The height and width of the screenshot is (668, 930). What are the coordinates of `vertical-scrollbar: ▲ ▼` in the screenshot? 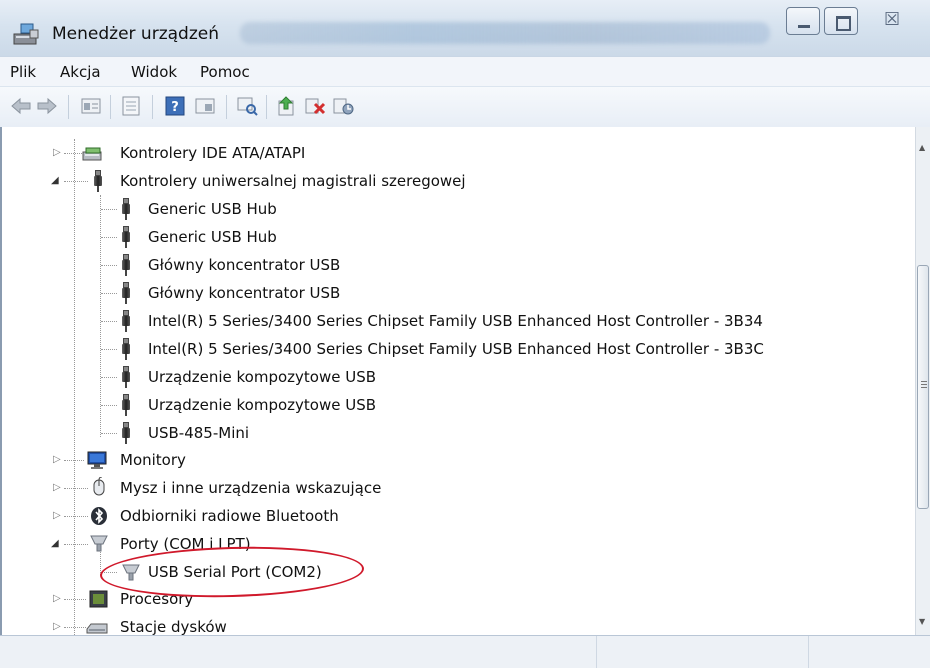 It's located at (922, 381).